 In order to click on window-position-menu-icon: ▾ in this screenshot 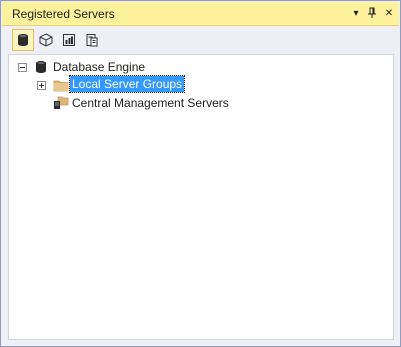, I will do `click(356, 13)`.